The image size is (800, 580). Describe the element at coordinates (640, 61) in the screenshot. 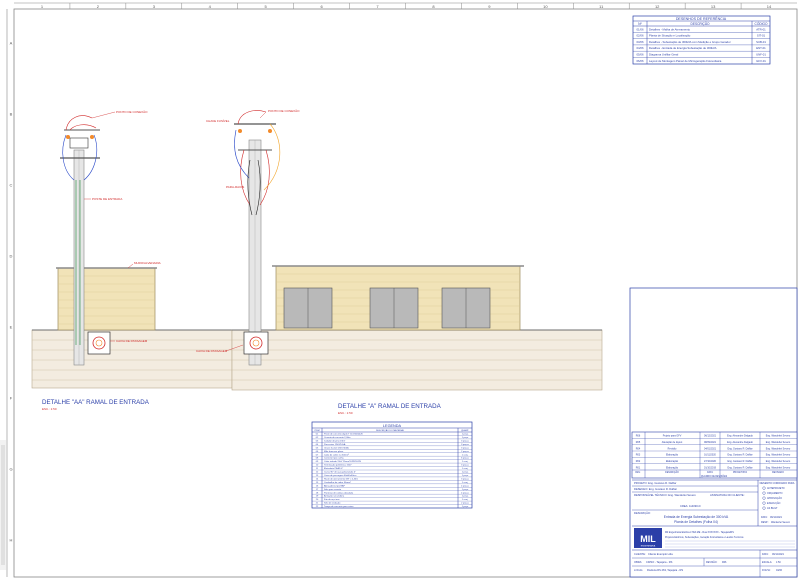

I see `reference-row-no: 06/06` at that location.